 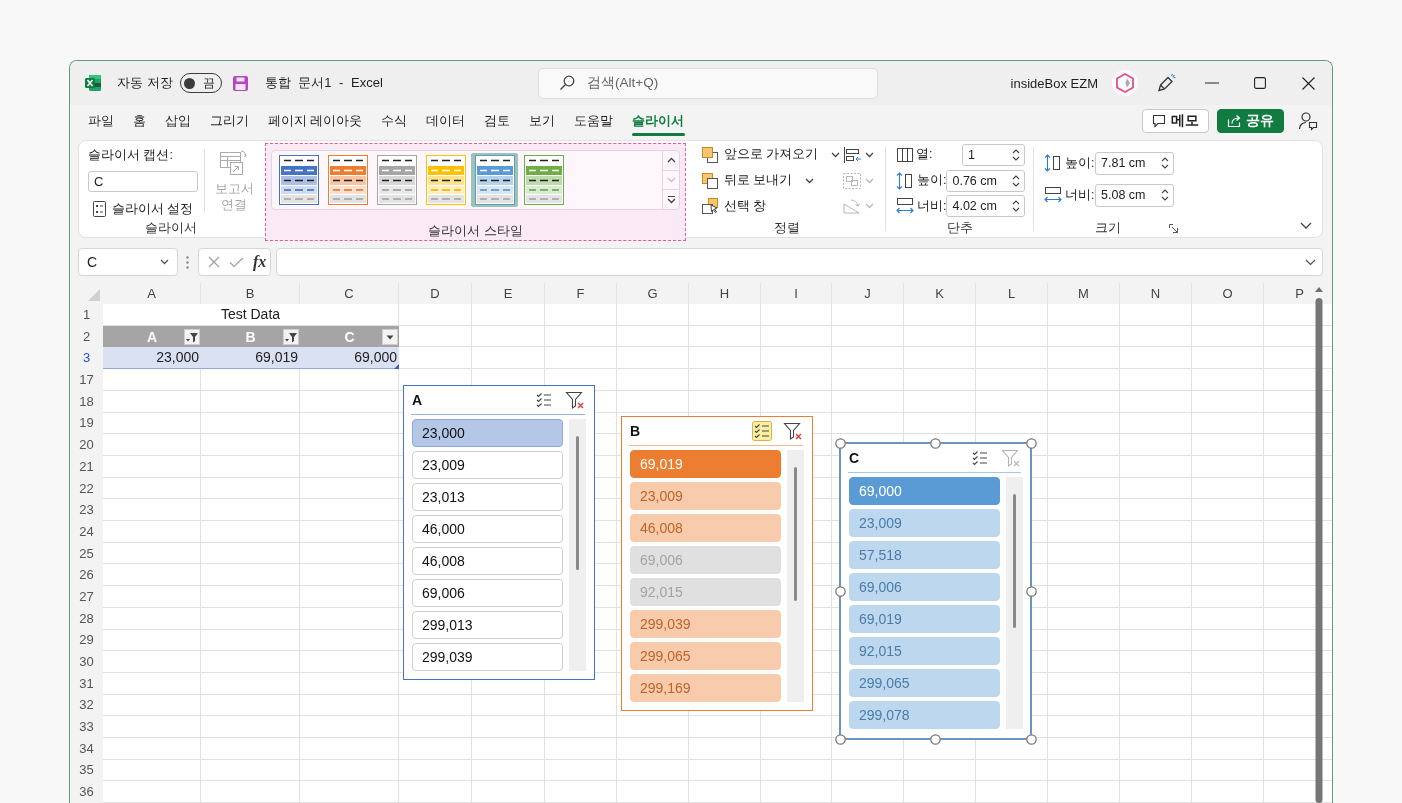 I want to click on slicer-item: 299,039, so click(x=487, y=657).